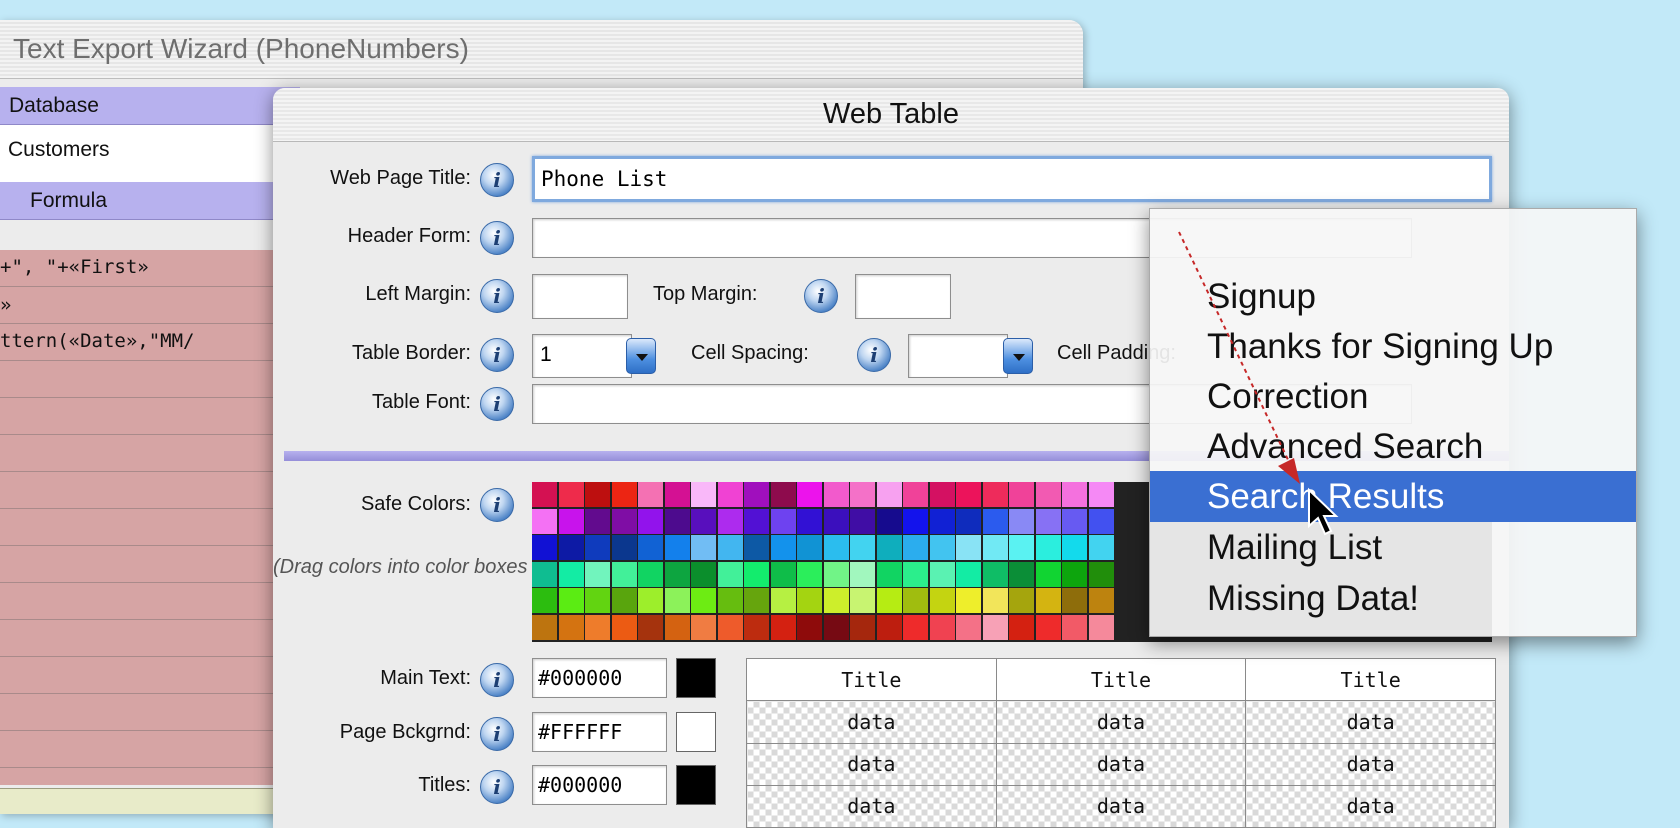 The image size is (1680, 828). What do you see at coordinates (150, 201) in the screenshot?
I see `formula-column-header: Formula` at bounding box center [150, 201].